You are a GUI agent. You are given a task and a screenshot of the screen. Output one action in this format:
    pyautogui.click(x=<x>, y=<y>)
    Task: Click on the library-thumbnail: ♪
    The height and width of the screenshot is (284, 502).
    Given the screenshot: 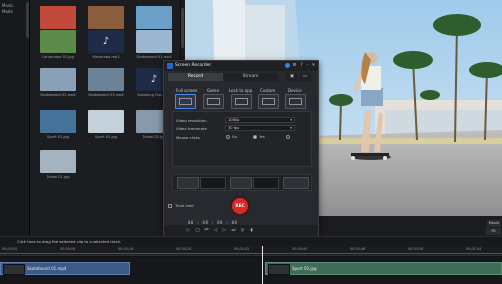 What is the action you would take?
    pyautogui.click(x=106, y=41)
    